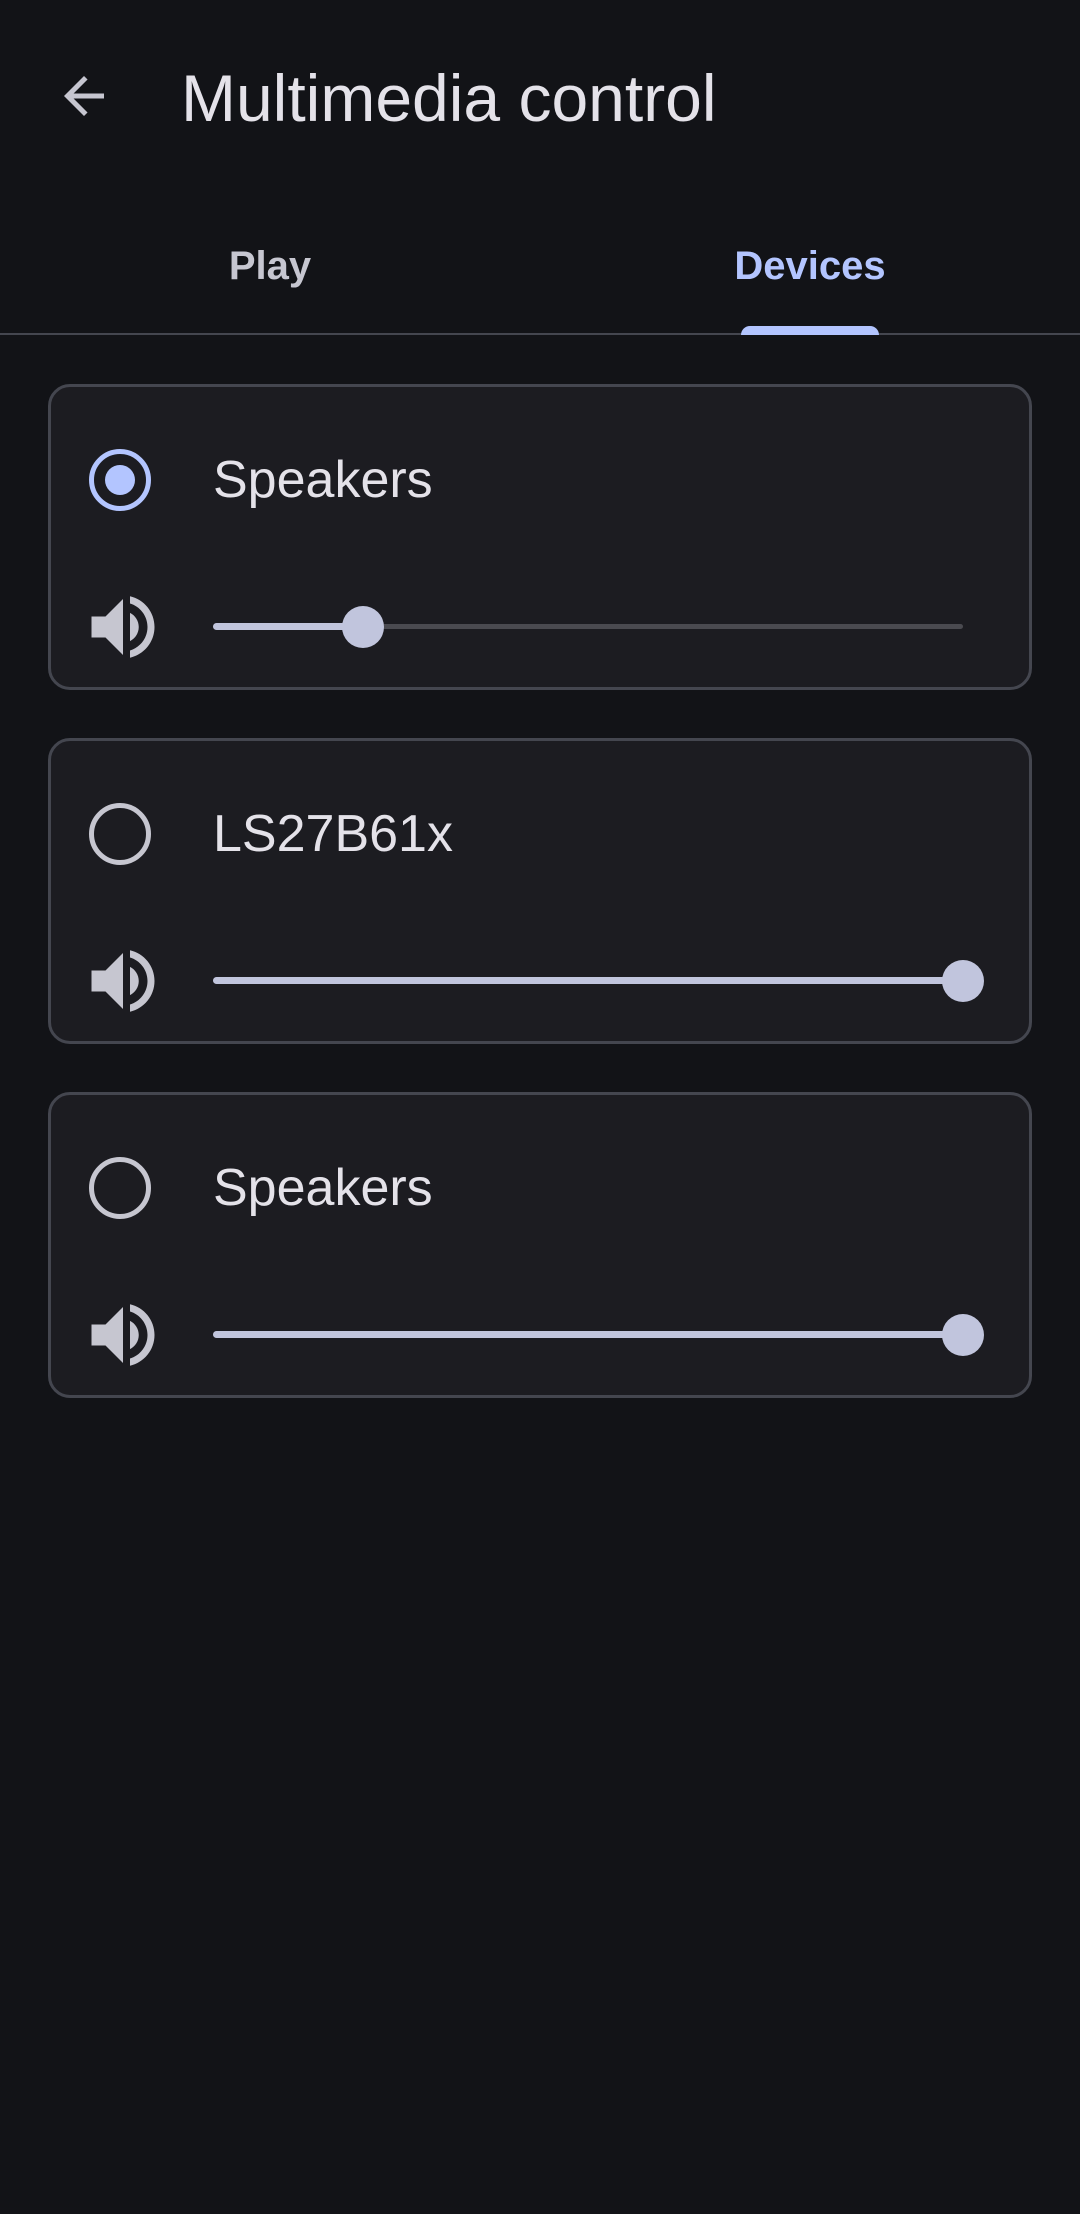 The height and width of the screenshot is (2214, 1080). I want to click on device-name: LS27B61x, so click(333, 834).